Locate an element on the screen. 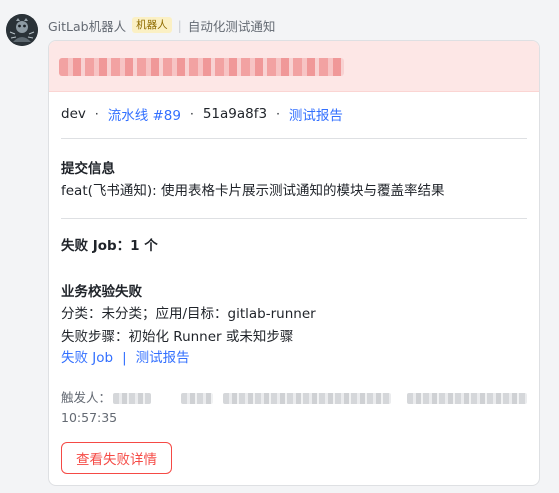 This screenshot has width=559, height=493. commit-hash: 51a9a8f3 is located at coordinates (235, 114).